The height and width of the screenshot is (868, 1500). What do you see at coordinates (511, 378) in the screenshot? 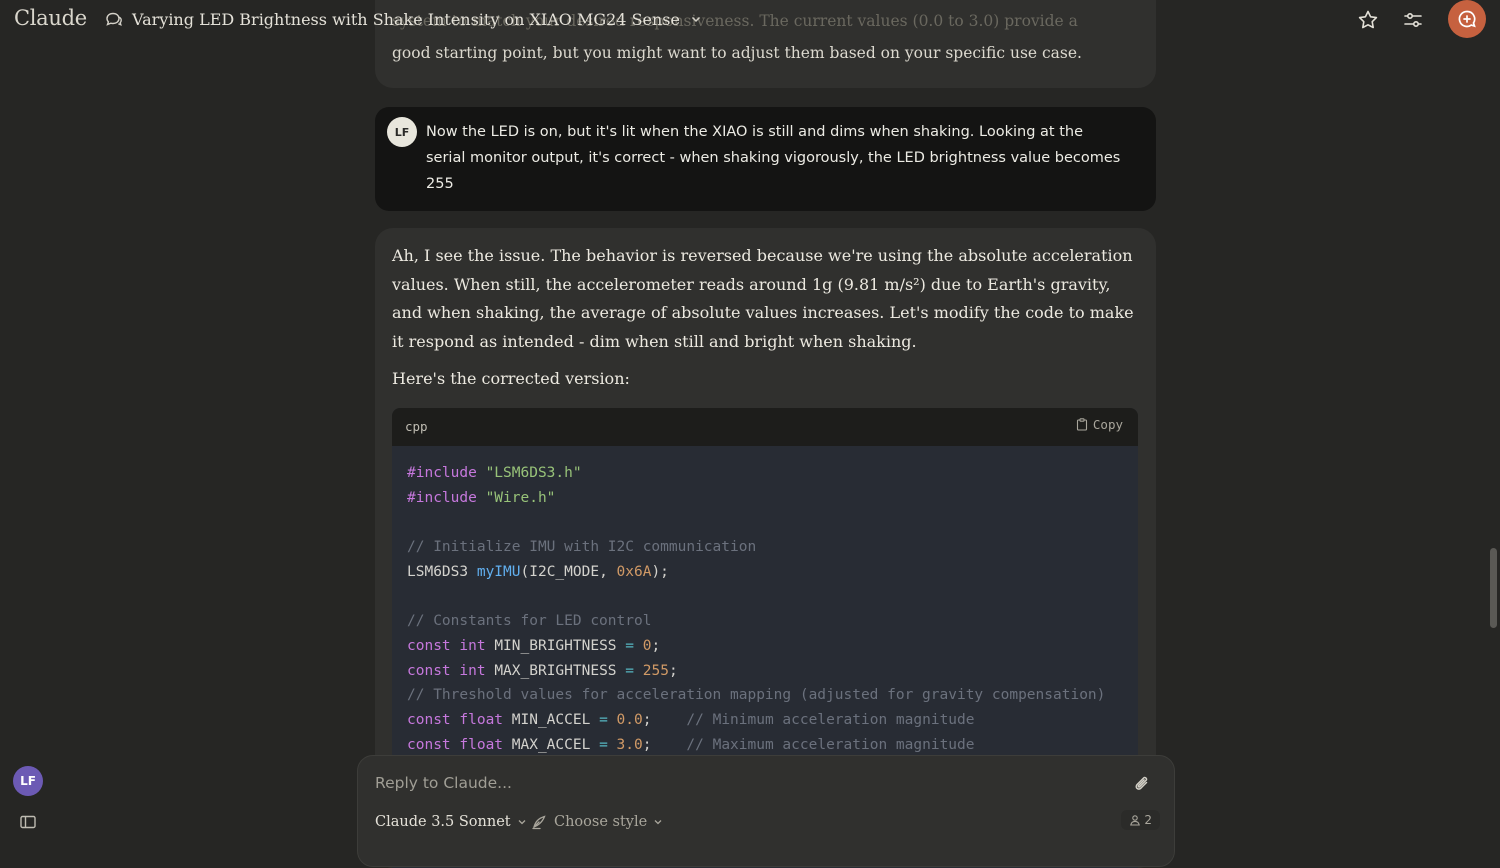
I see `assistant-paragraph: Here's the corrected version:` at bounding box center [511, 378].